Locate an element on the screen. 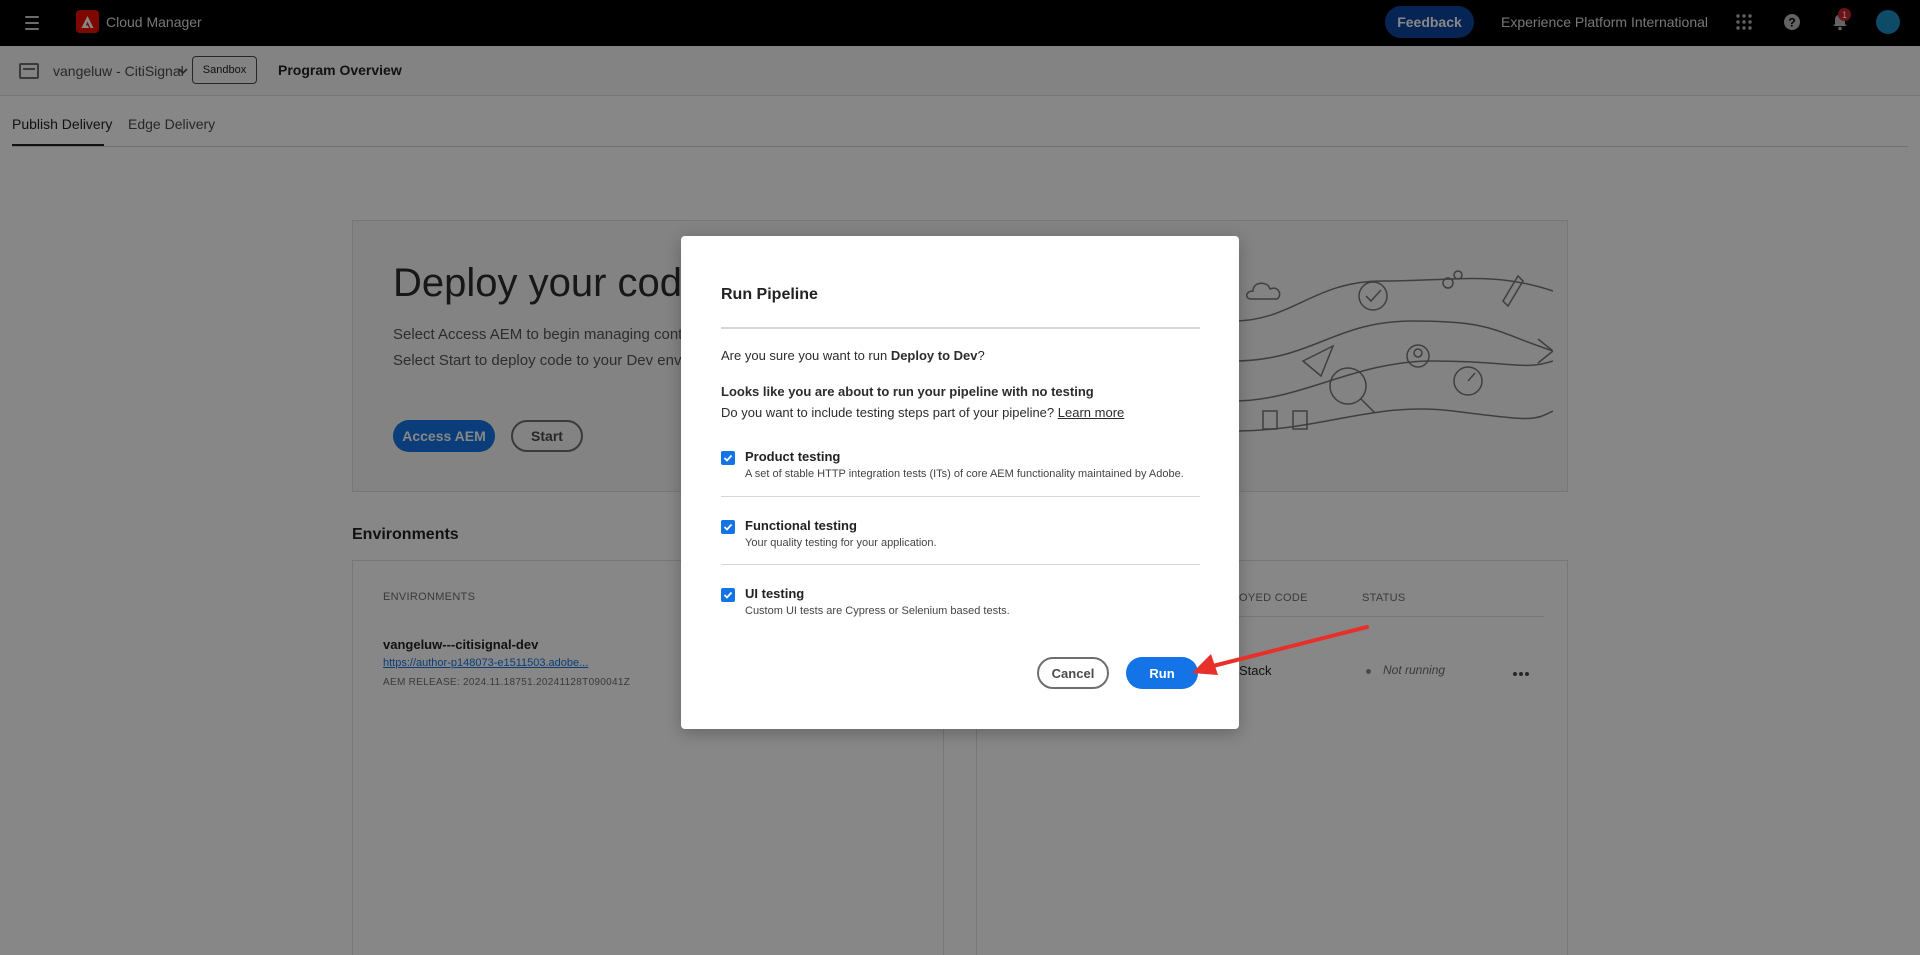 The image size is (1920, 955). pipeline-name: Deploy to Dev is located at coordinates (934, 355).